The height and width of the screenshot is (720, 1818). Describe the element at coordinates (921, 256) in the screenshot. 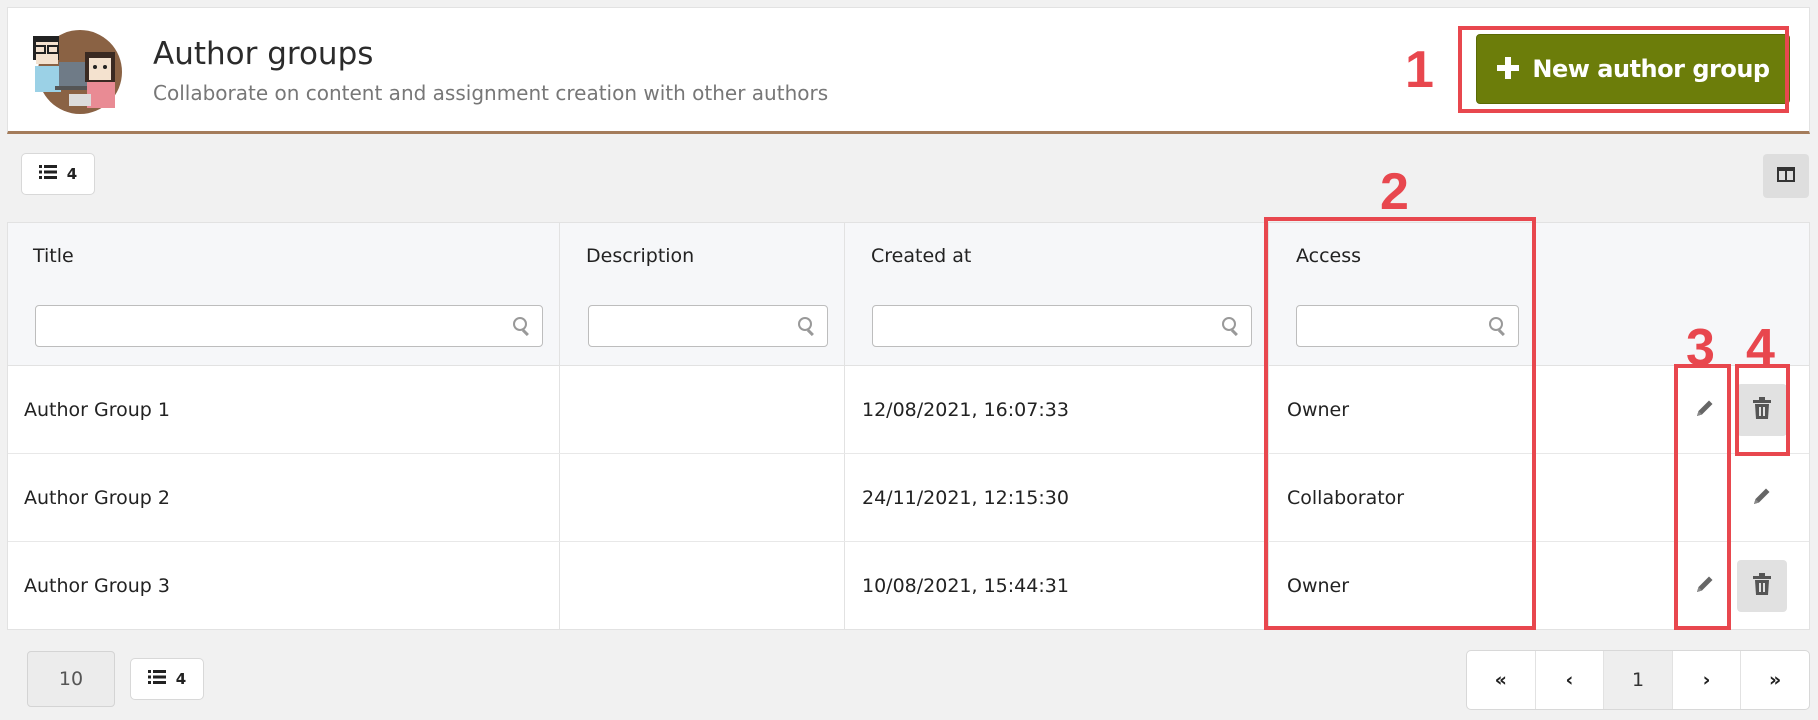

I see `column-header-created-at: Created at` at that location.